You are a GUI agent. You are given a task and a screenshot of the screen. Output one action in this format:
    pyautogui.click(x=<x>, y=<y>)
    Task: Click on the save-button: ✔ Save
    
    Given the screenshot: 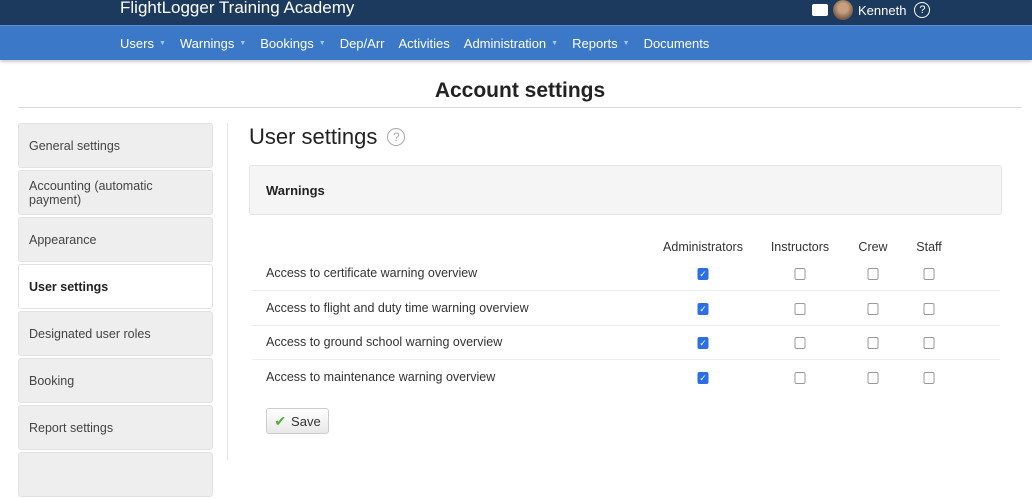 What is the action you would take?
    pyautogui.click(x=297, y=421)
    